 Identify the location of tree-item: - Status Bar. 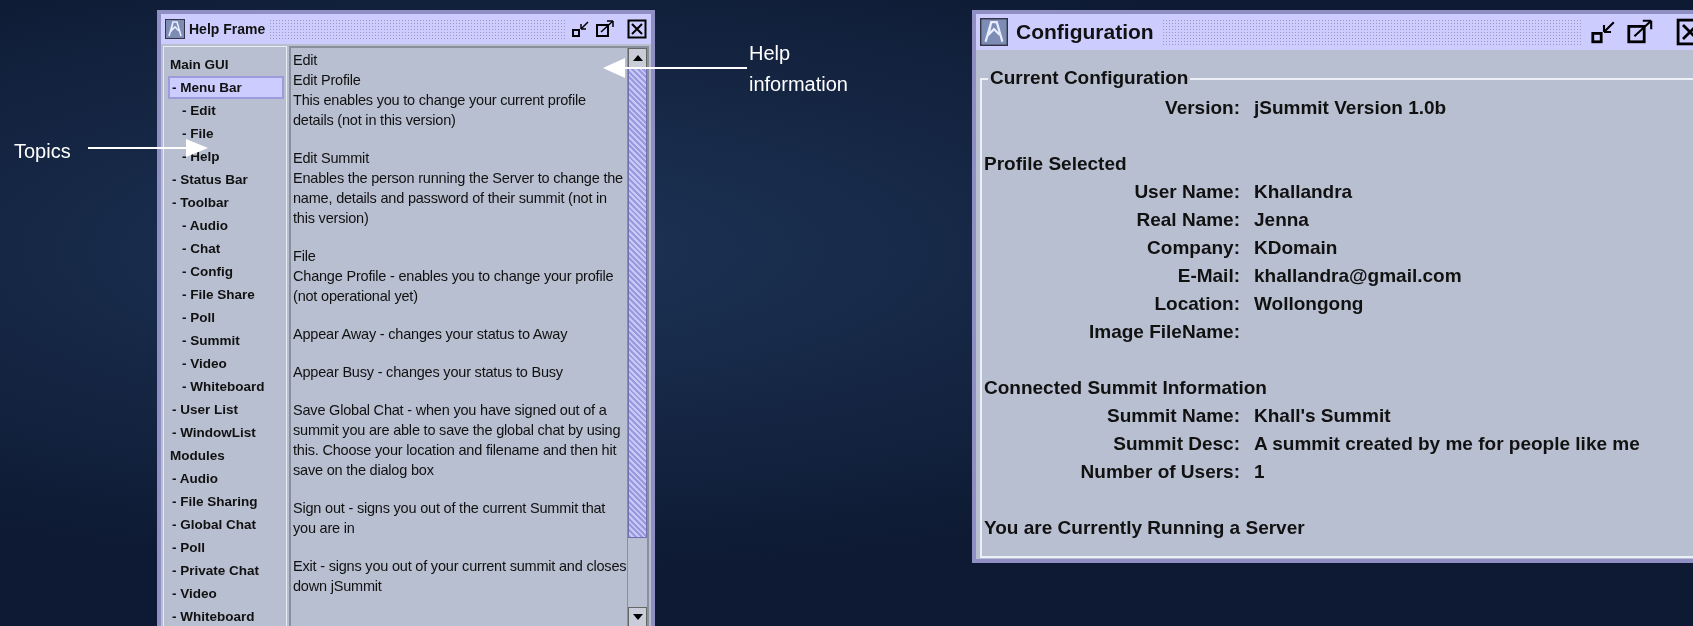
(226, 179).